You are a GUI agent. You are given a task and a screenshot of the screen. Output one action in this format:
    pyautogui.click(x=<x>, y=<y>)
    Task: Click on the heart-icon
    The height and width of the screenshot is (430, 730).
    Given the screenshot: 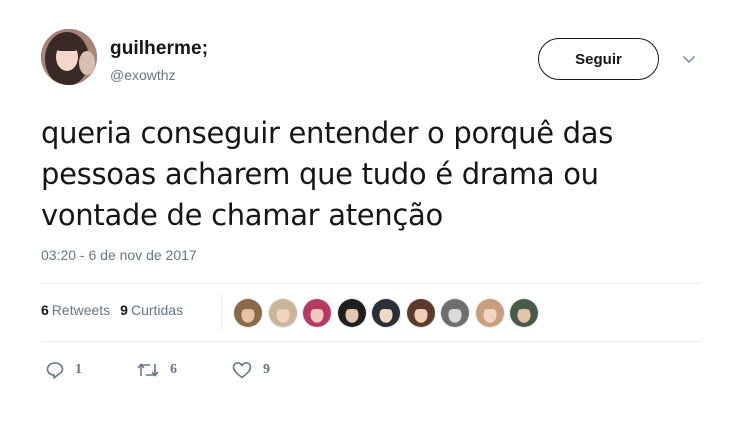 What is the action you would take?
    pyautogui.click(x=242, y=370)
    